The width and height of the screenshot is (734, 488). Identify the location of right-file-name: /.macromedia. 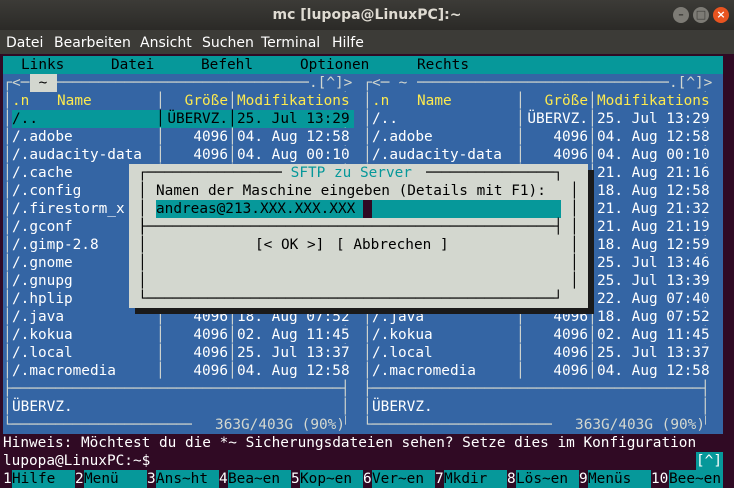
(444, 371).